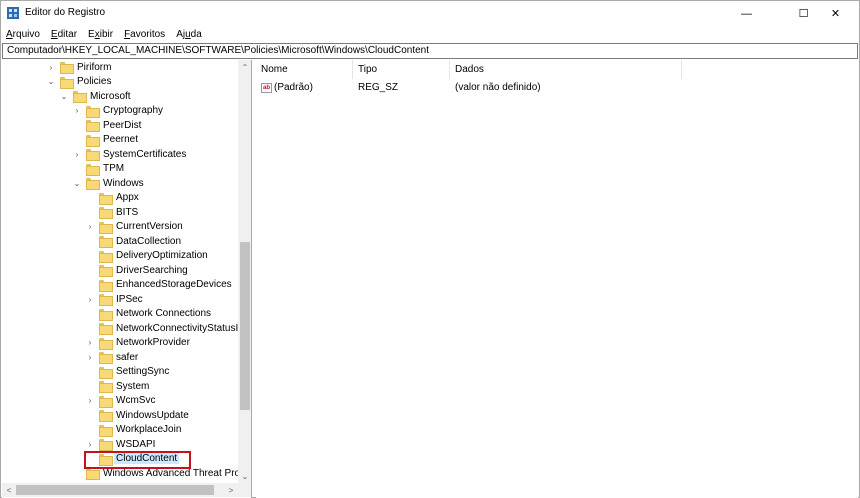 The height and width of the screenshot is (498, 860). I want to click on tree-node-label: SettingSync, so click(143, 372).